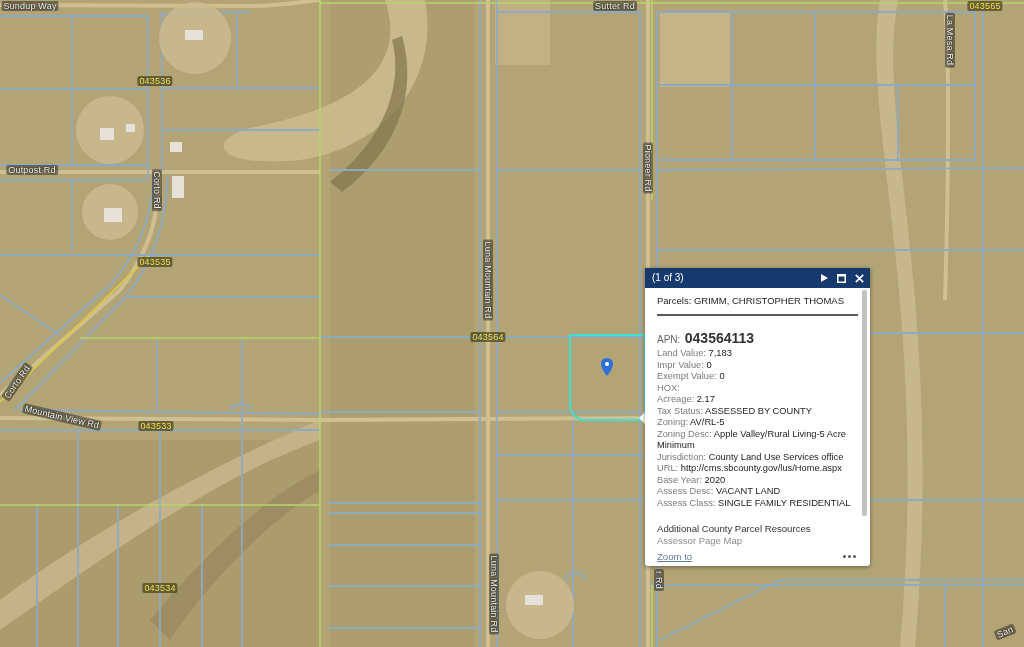 The height and width of the screenshot is (647, 1024). I want to click on parcel-number-label: 043536, so click(155, 81).